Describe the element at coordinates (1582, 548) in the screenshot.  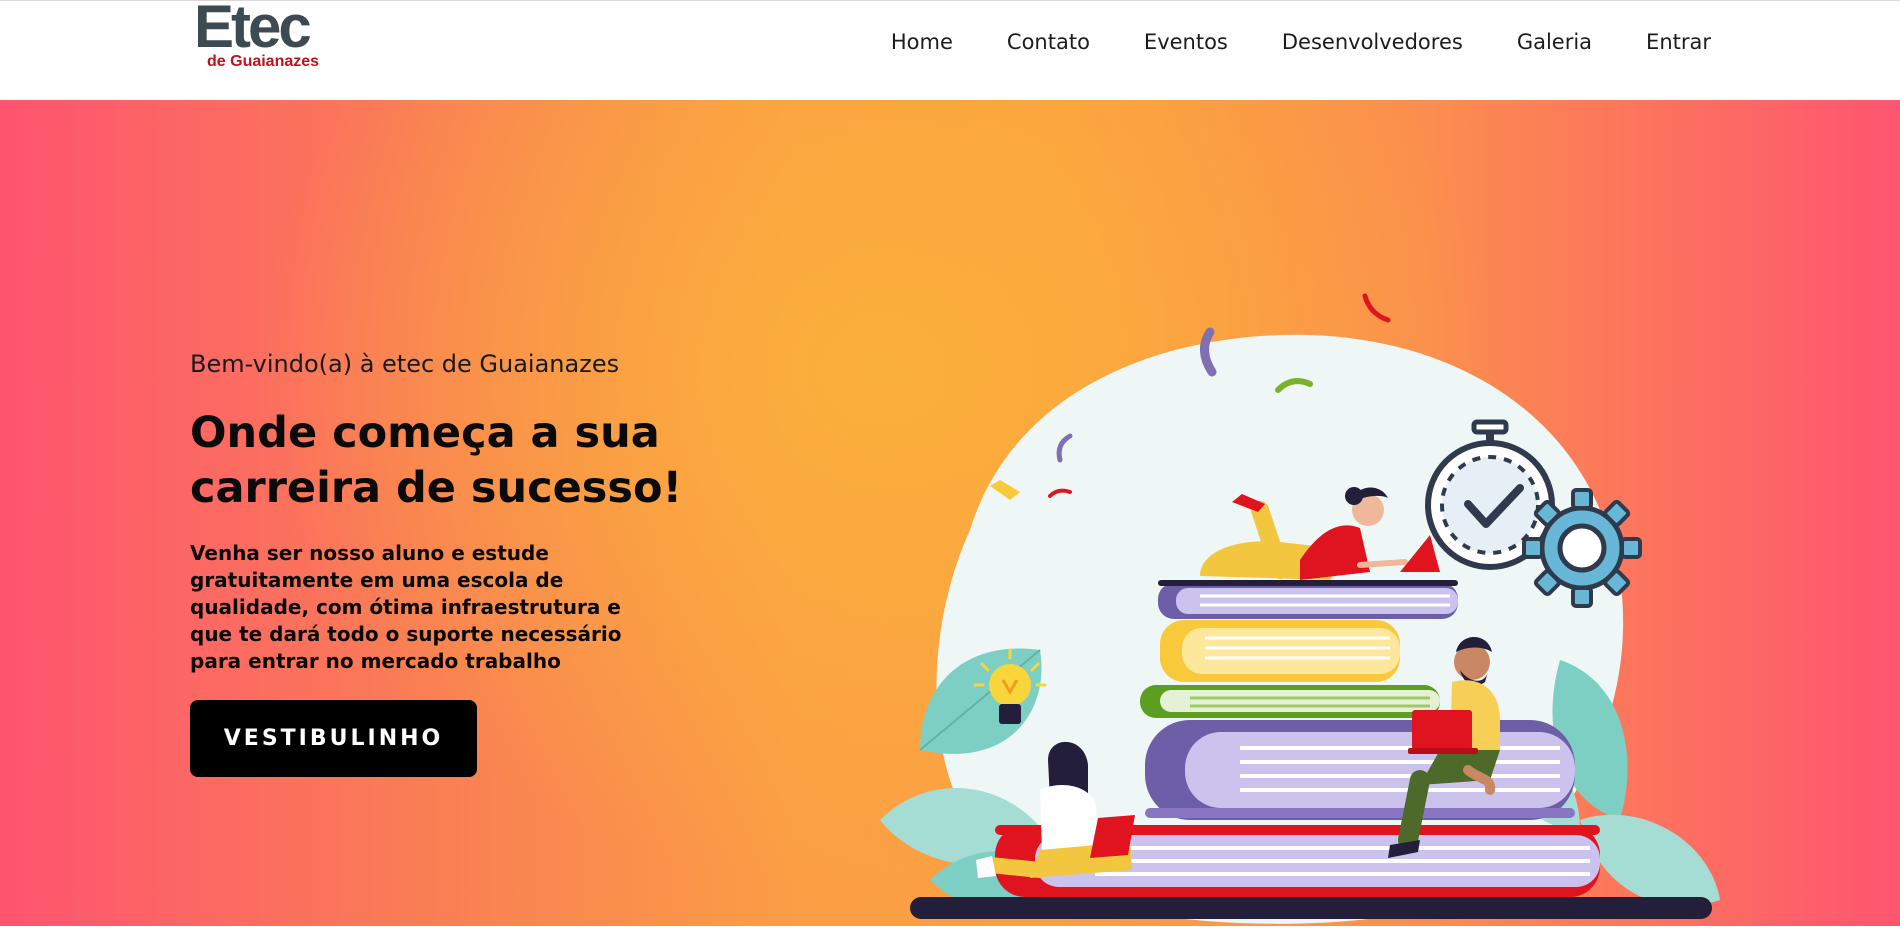
I see `gear-icon` at that location.